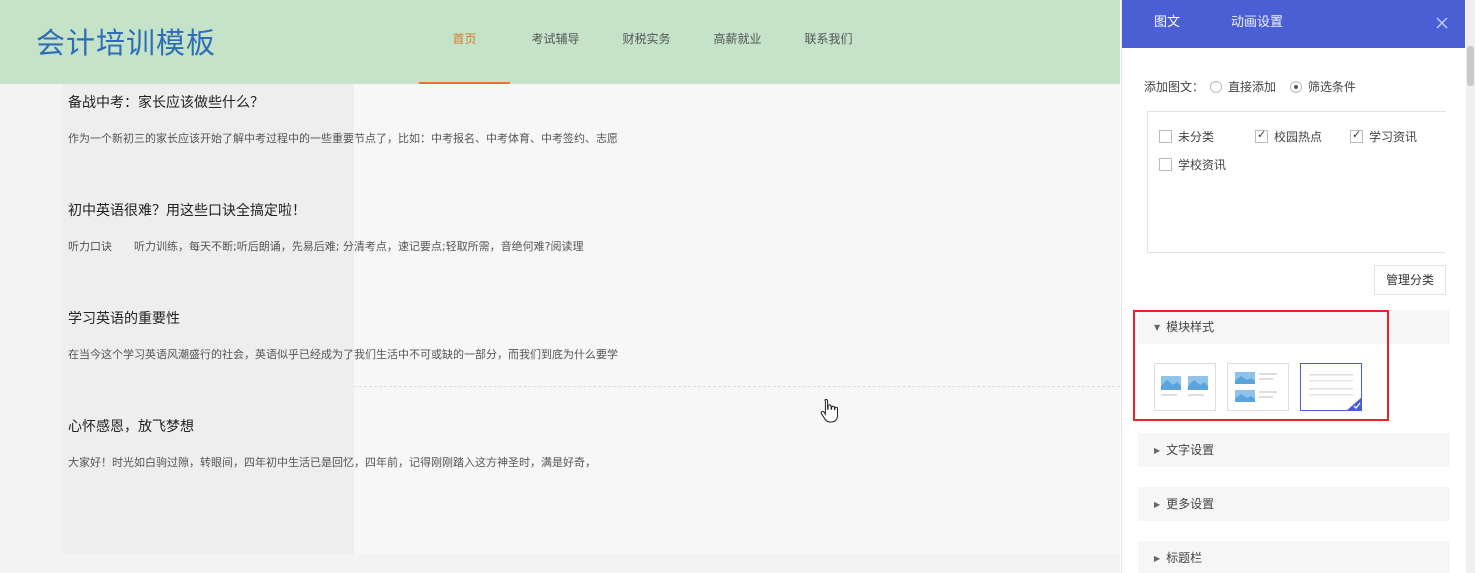 Image resolution: width=1475 pixels, height=573 pixels. What do you see at coordinates (1167, 24) in the screenshot?
I see `tab-graphic-text: 图文` at bounding box center [1167, 24].